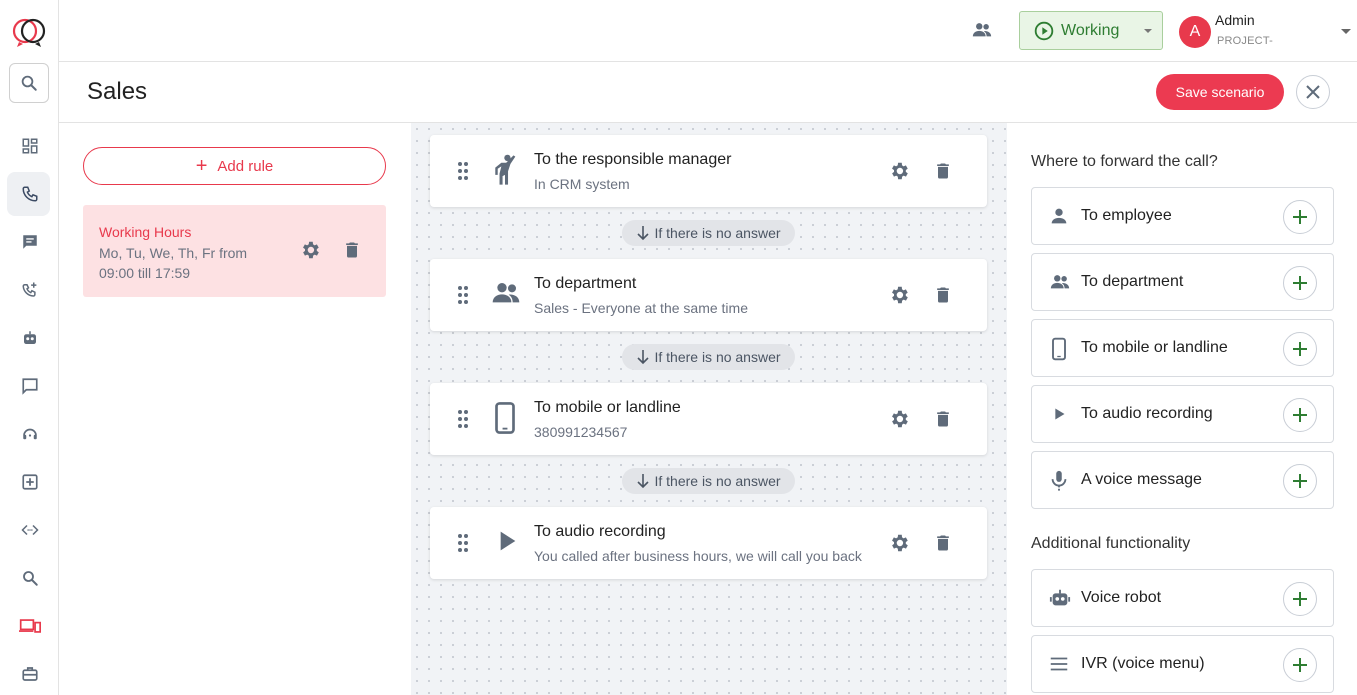 The width and height of the screenshot is (1357, 695). I want to click on status-label: Working, so click(1090, 30).